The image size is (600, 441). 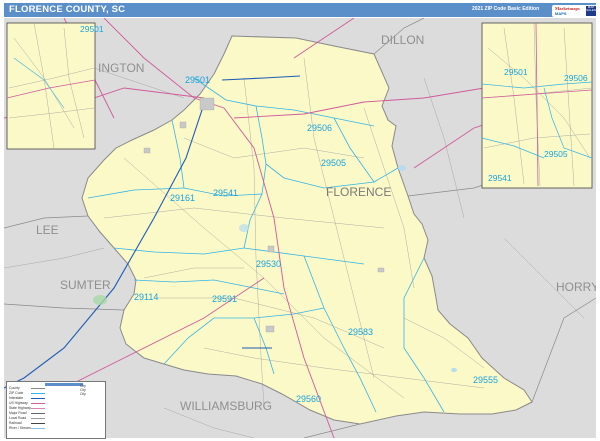 I want to click on inset-left: 29501, so click(x=55, y=86).